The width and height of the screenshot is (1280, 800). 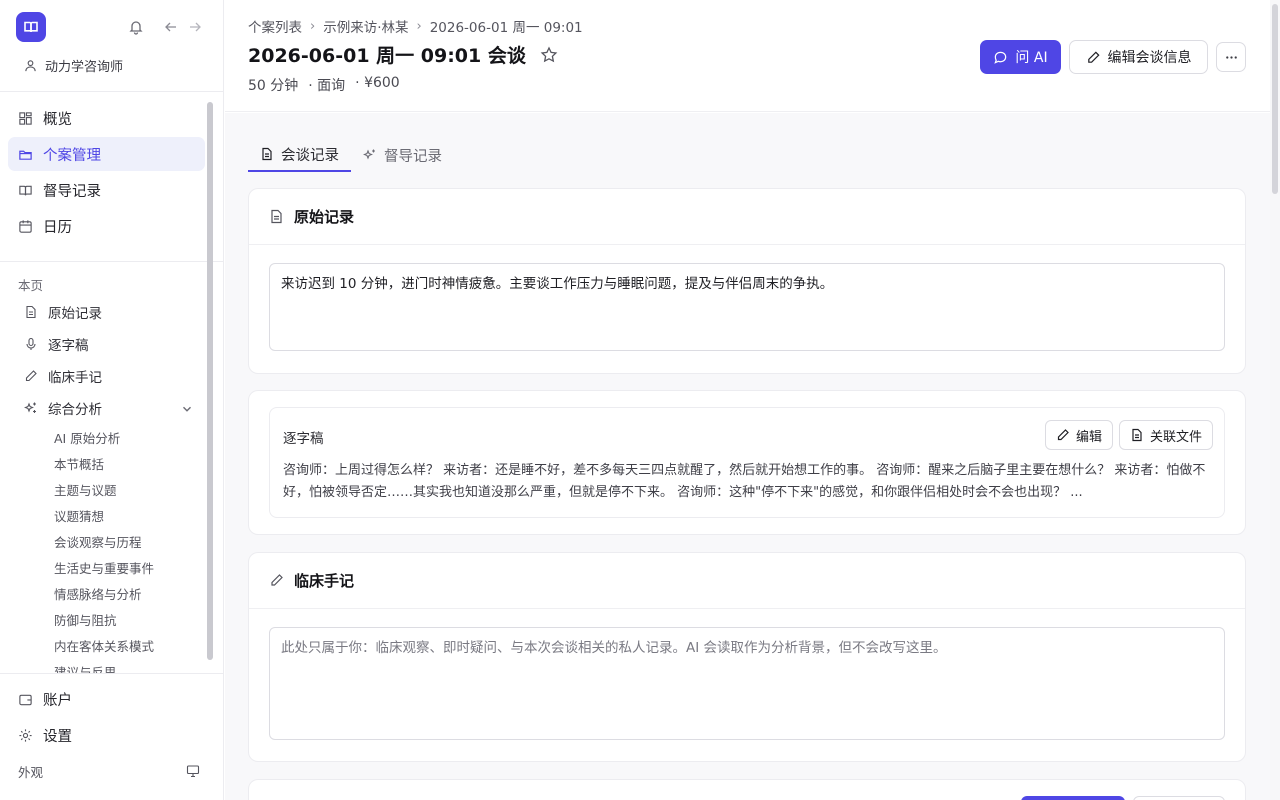 I want to click on app-logo, so click(x=31, y=27).